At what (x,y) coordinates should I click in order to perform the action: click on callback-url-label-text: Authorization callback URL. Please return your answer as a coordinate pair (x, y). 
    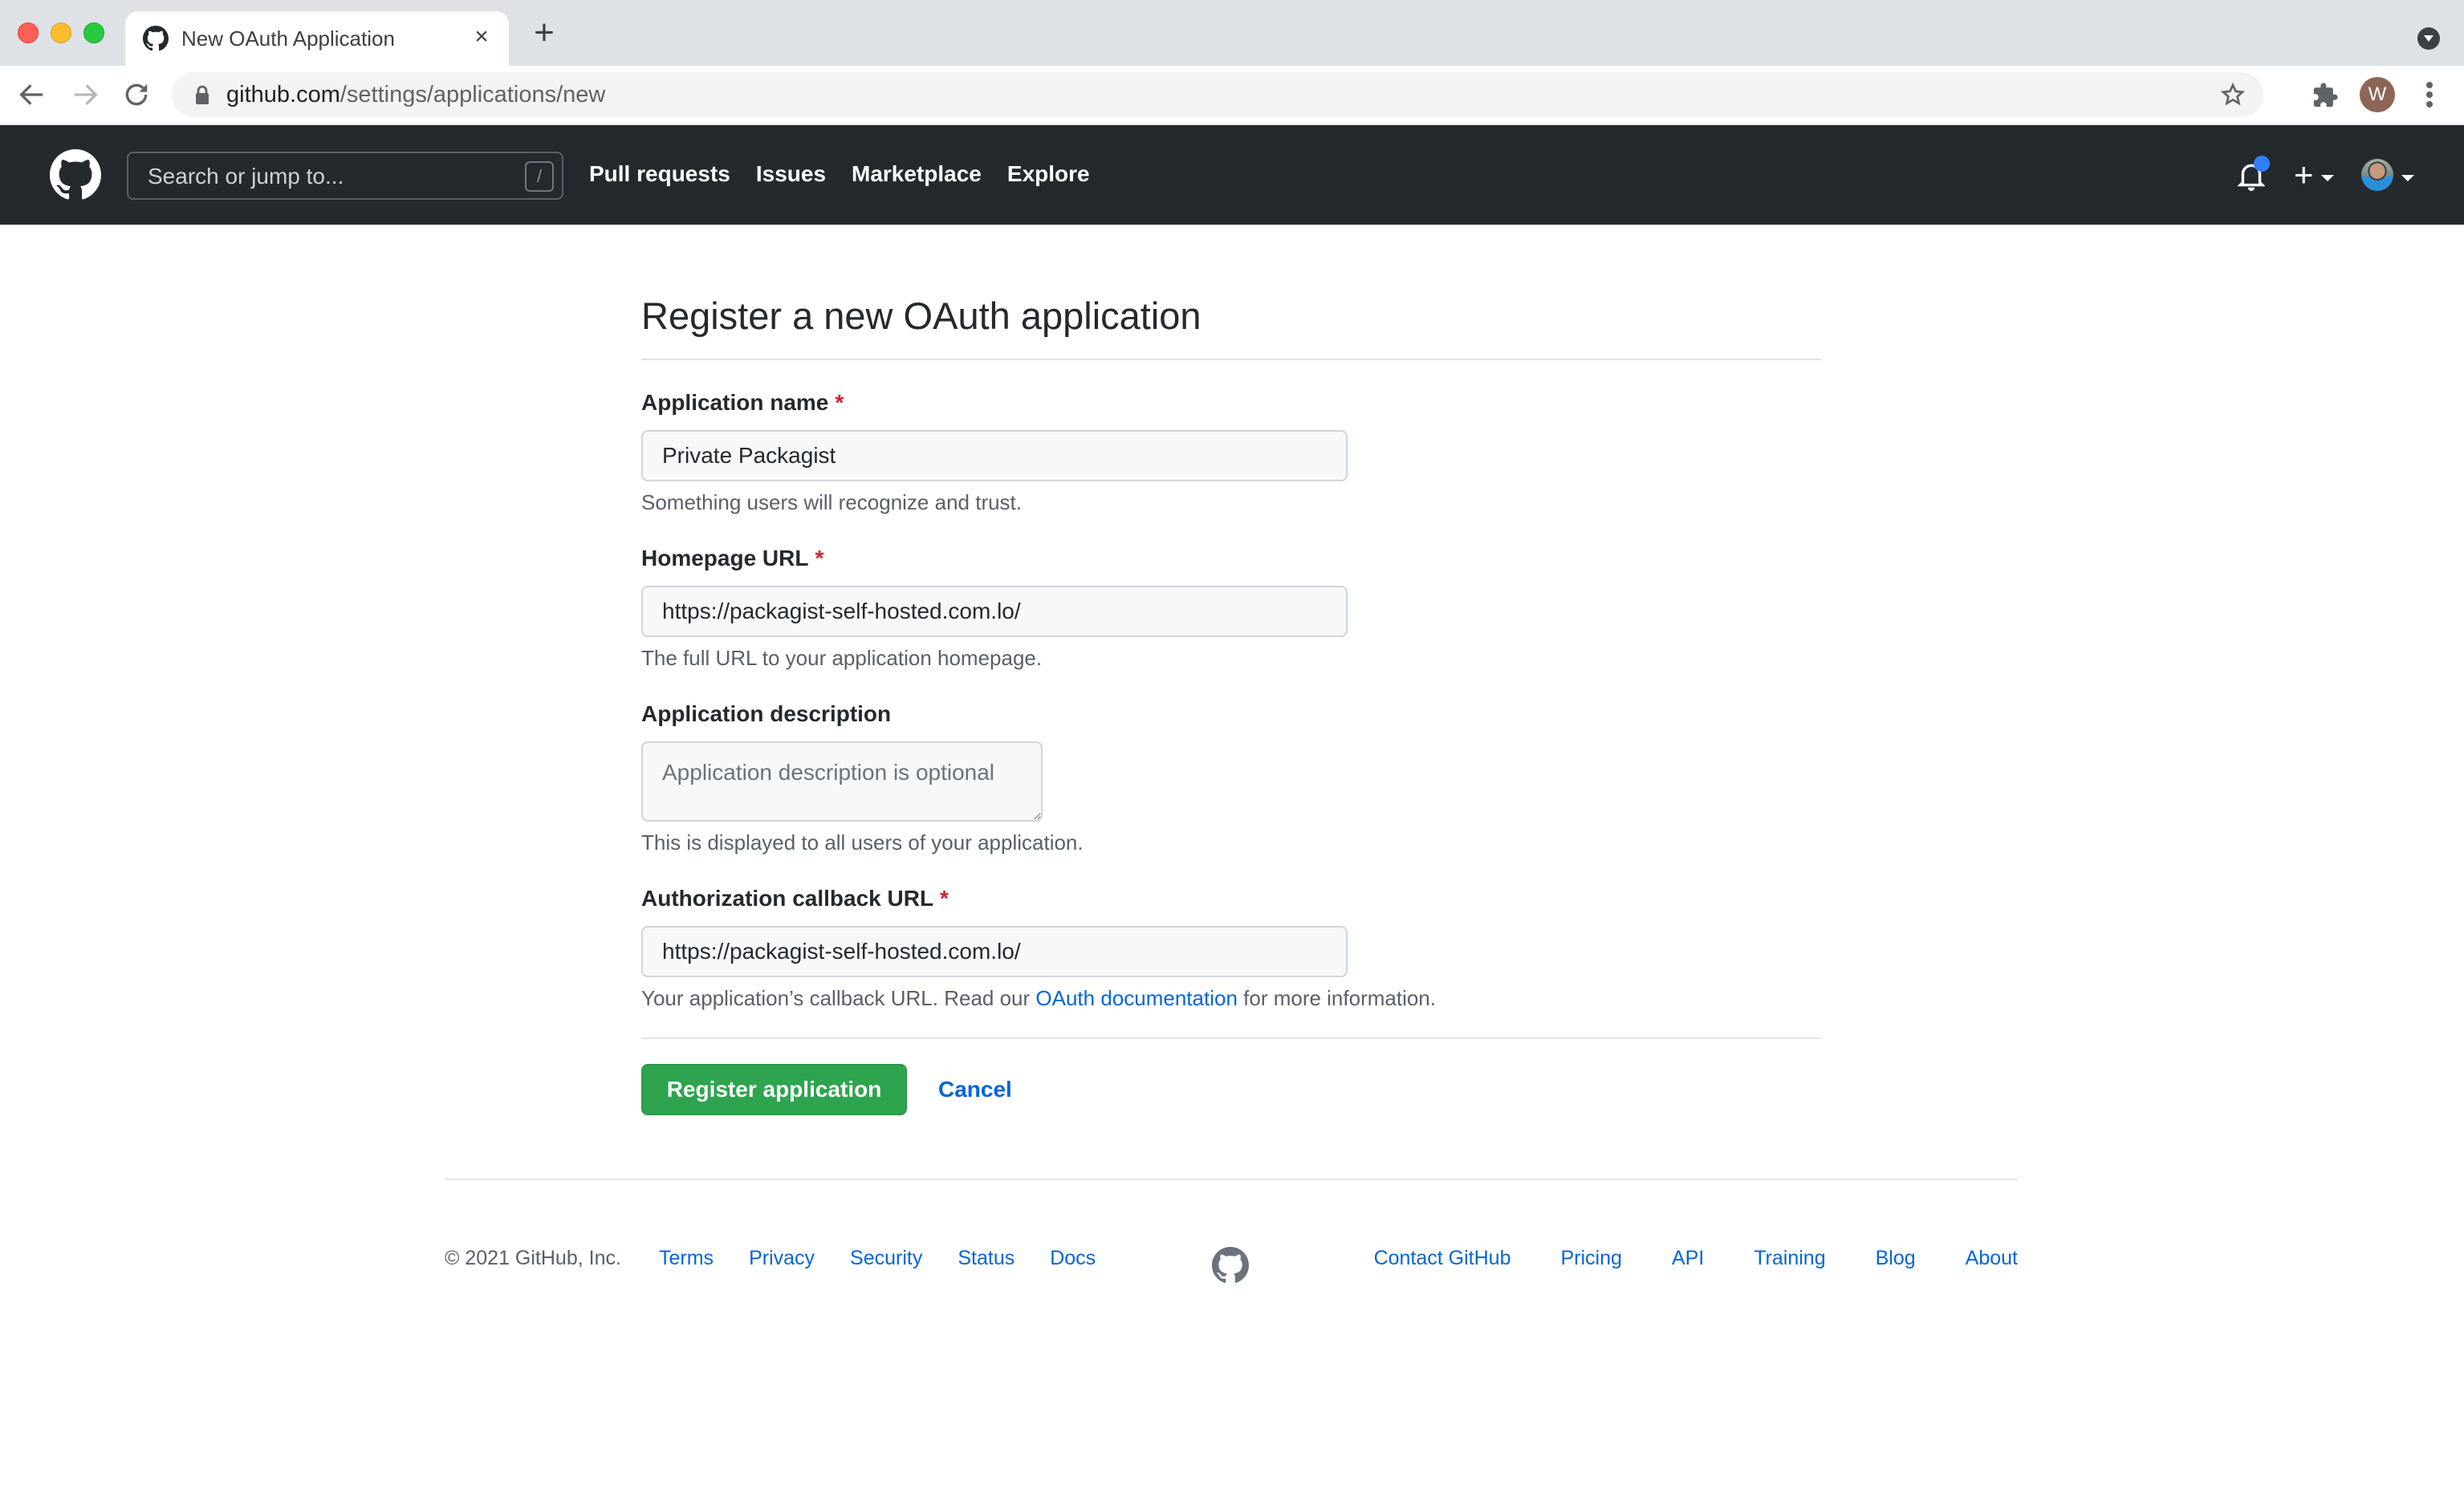
    Looking at the image, I should click on (788, 898).